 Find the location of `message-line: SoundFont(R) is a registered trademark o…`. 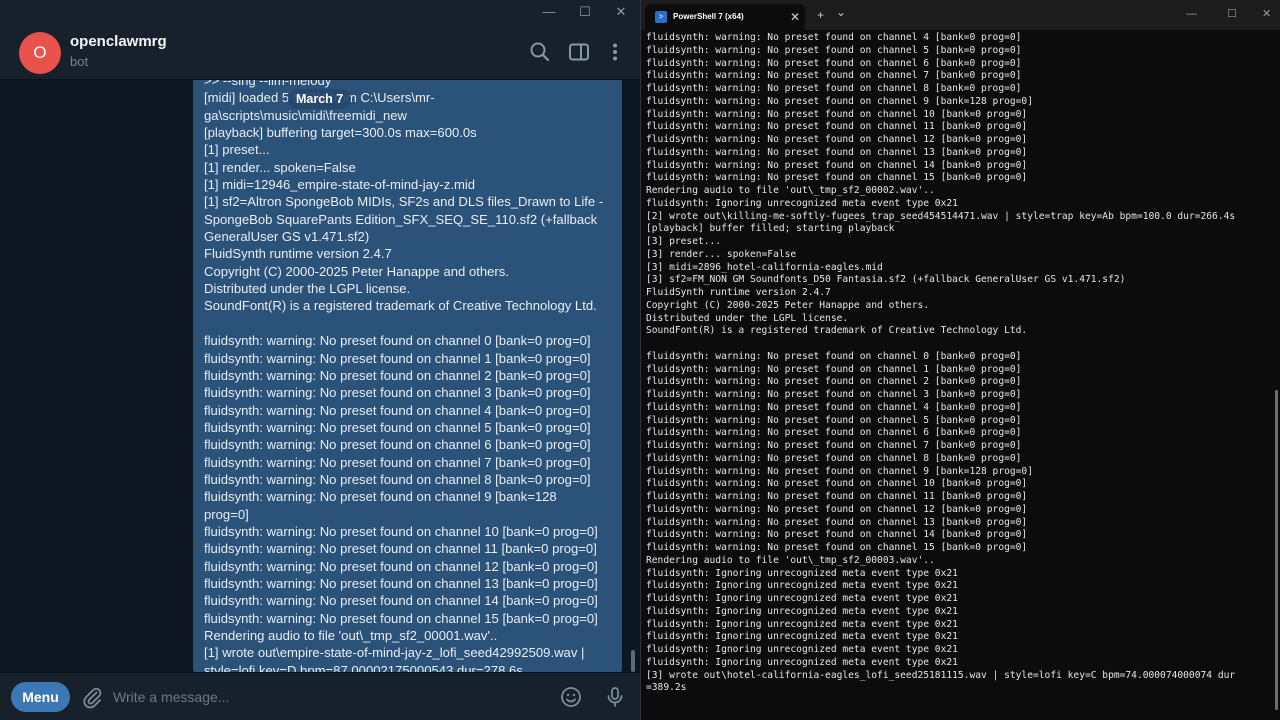

message-line: SoundFont(R) is a registered trademark o… is located at coordinates (400, 306).